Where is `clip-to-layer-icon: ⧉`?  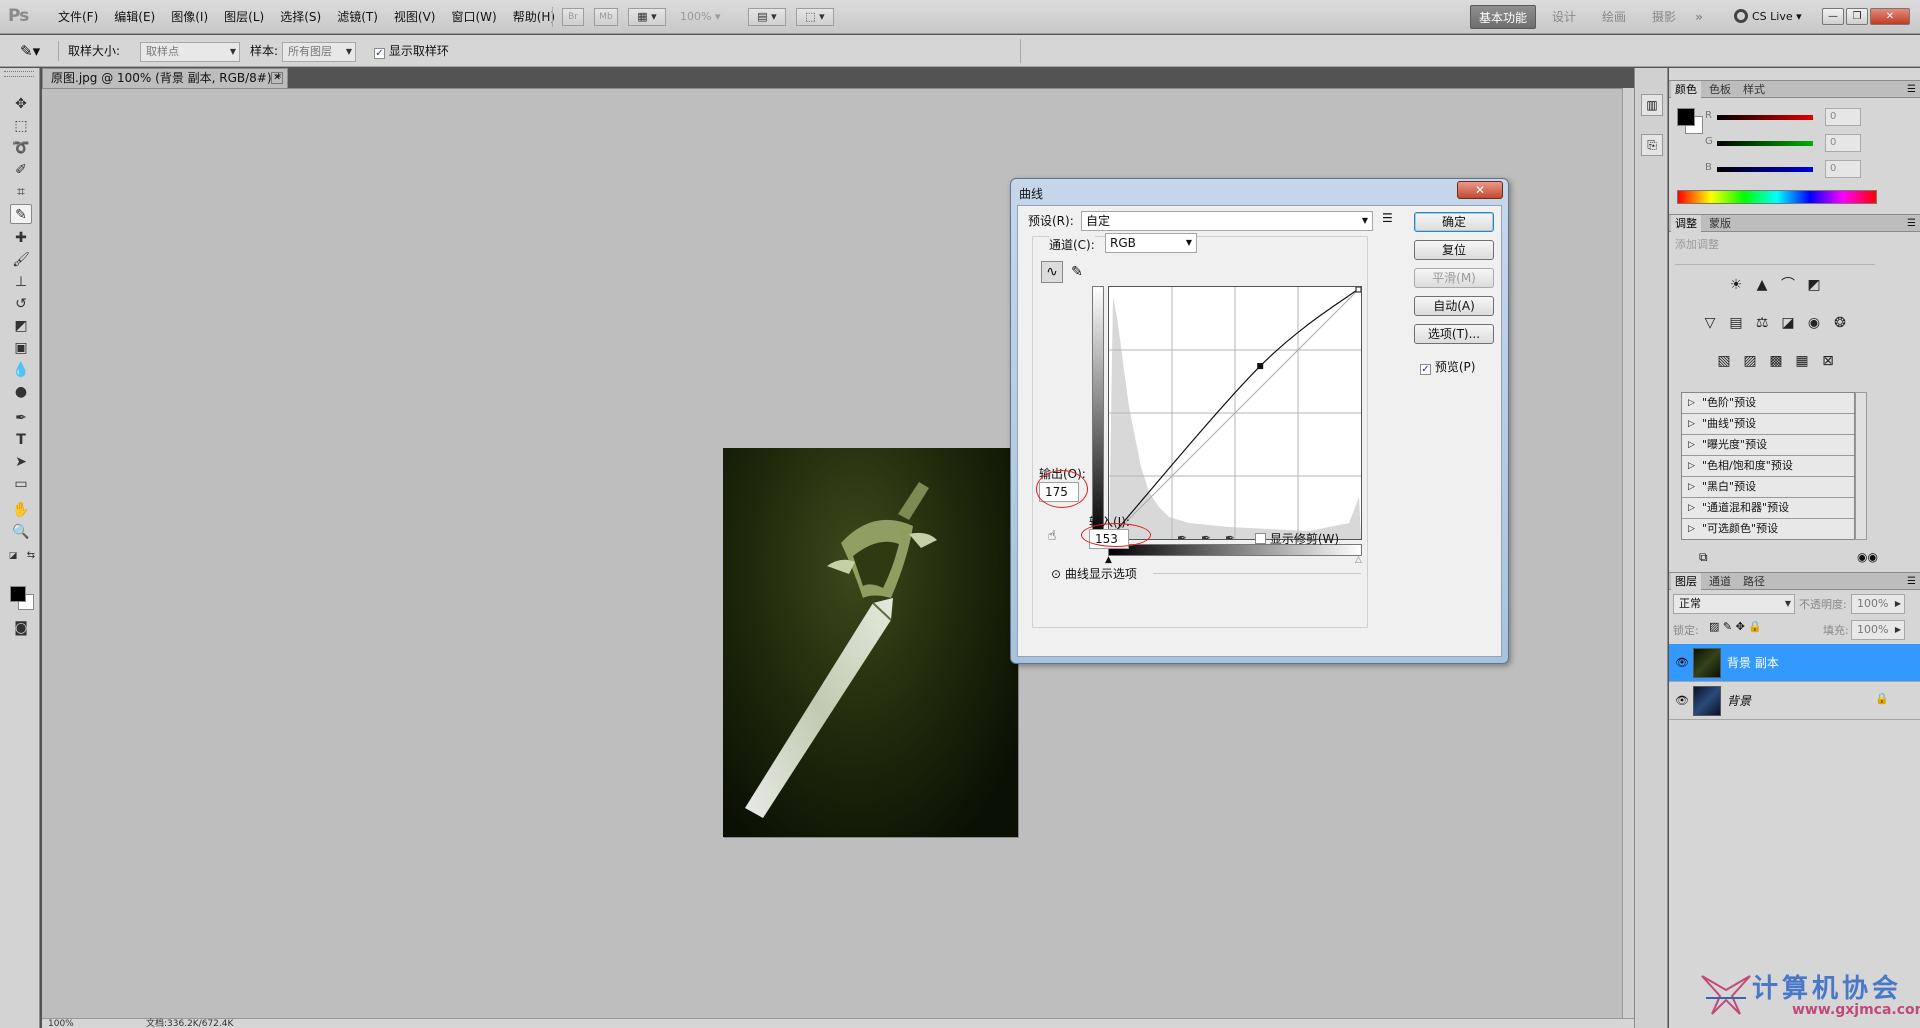
clip-to-layer-icon: ⧉ is located at coordinates (1703, 557).